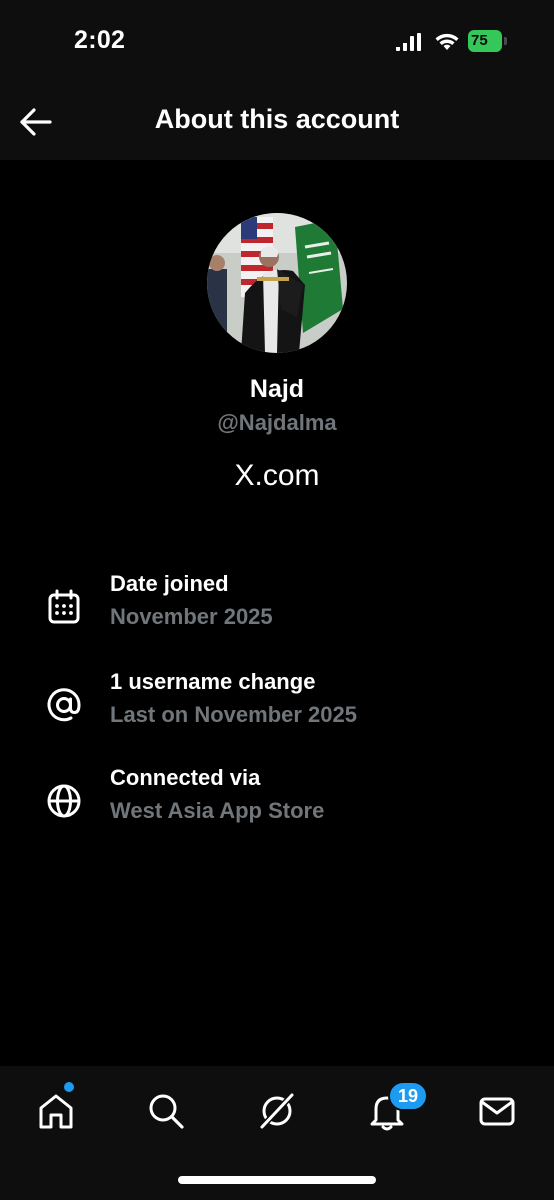  I want to click on nav-grok, so click(277, 1111).